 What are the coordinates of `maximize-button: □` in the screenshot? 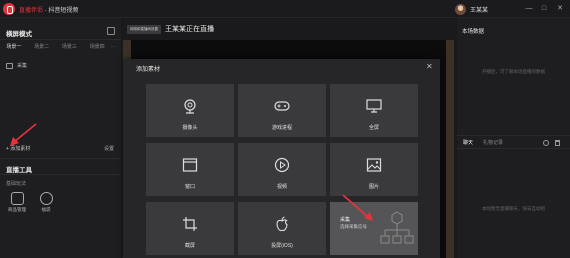 It's located at (544, 9).